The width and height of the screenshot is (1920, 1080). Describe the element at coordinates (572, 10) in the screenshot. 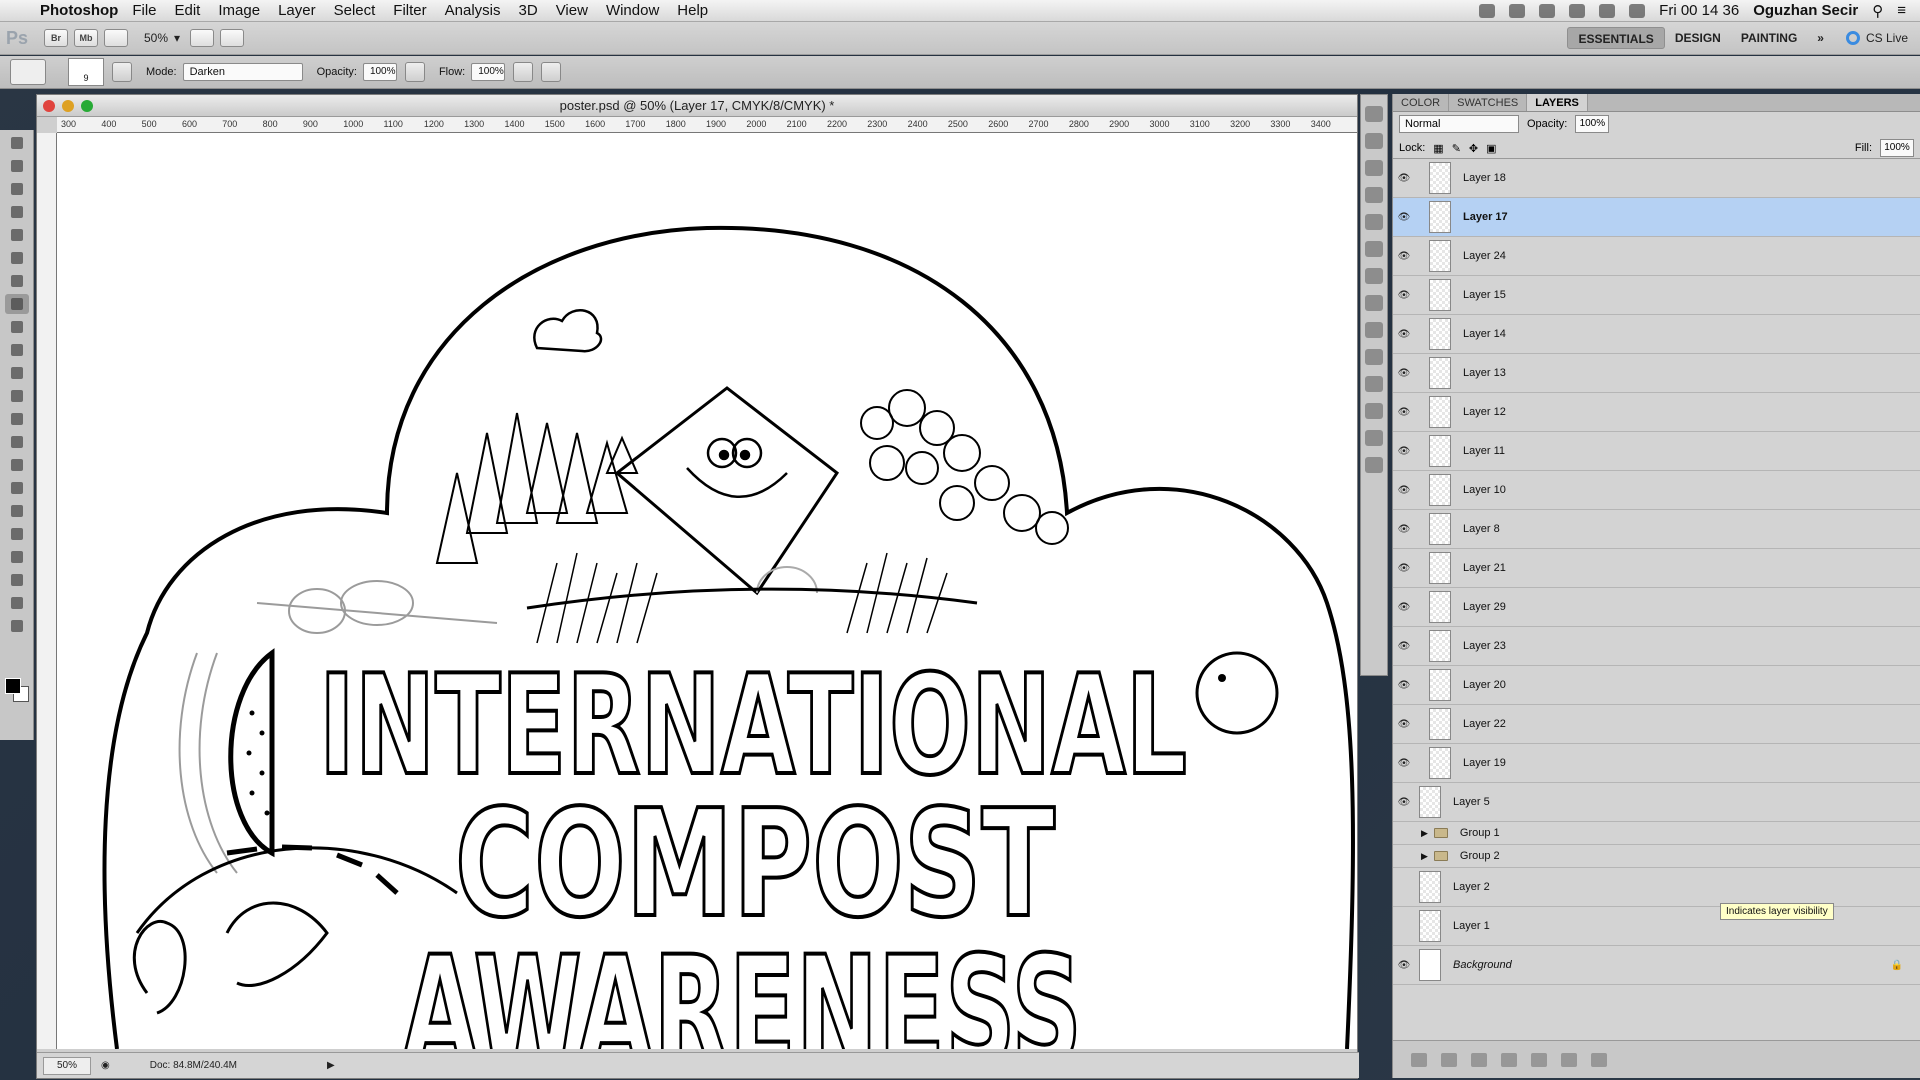

I see `menu-view: View` at that location.